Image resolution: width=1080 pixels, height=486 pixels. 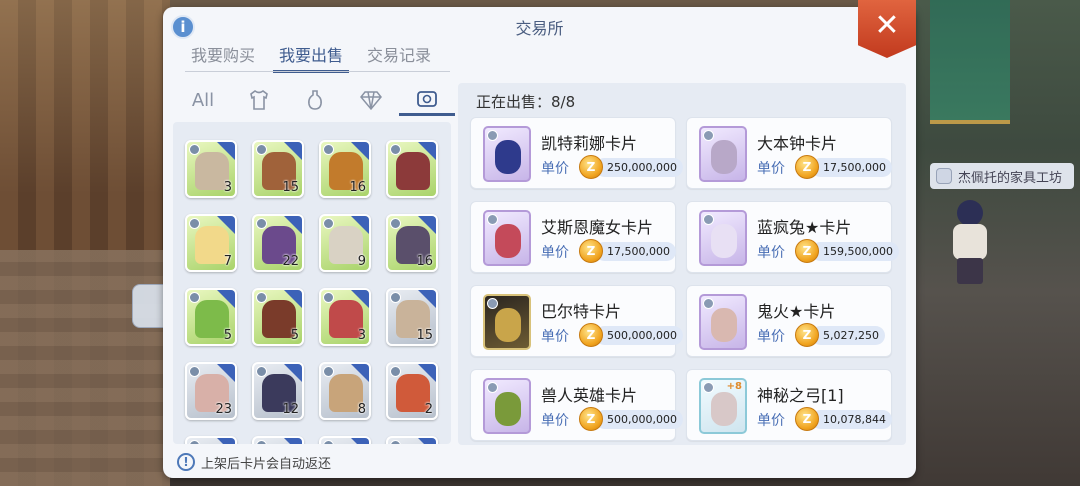 What do you see at coordinates (223, 58) in the screenshot?
I see `tab-buy: 我要购买` at bounding box center [223, 58].